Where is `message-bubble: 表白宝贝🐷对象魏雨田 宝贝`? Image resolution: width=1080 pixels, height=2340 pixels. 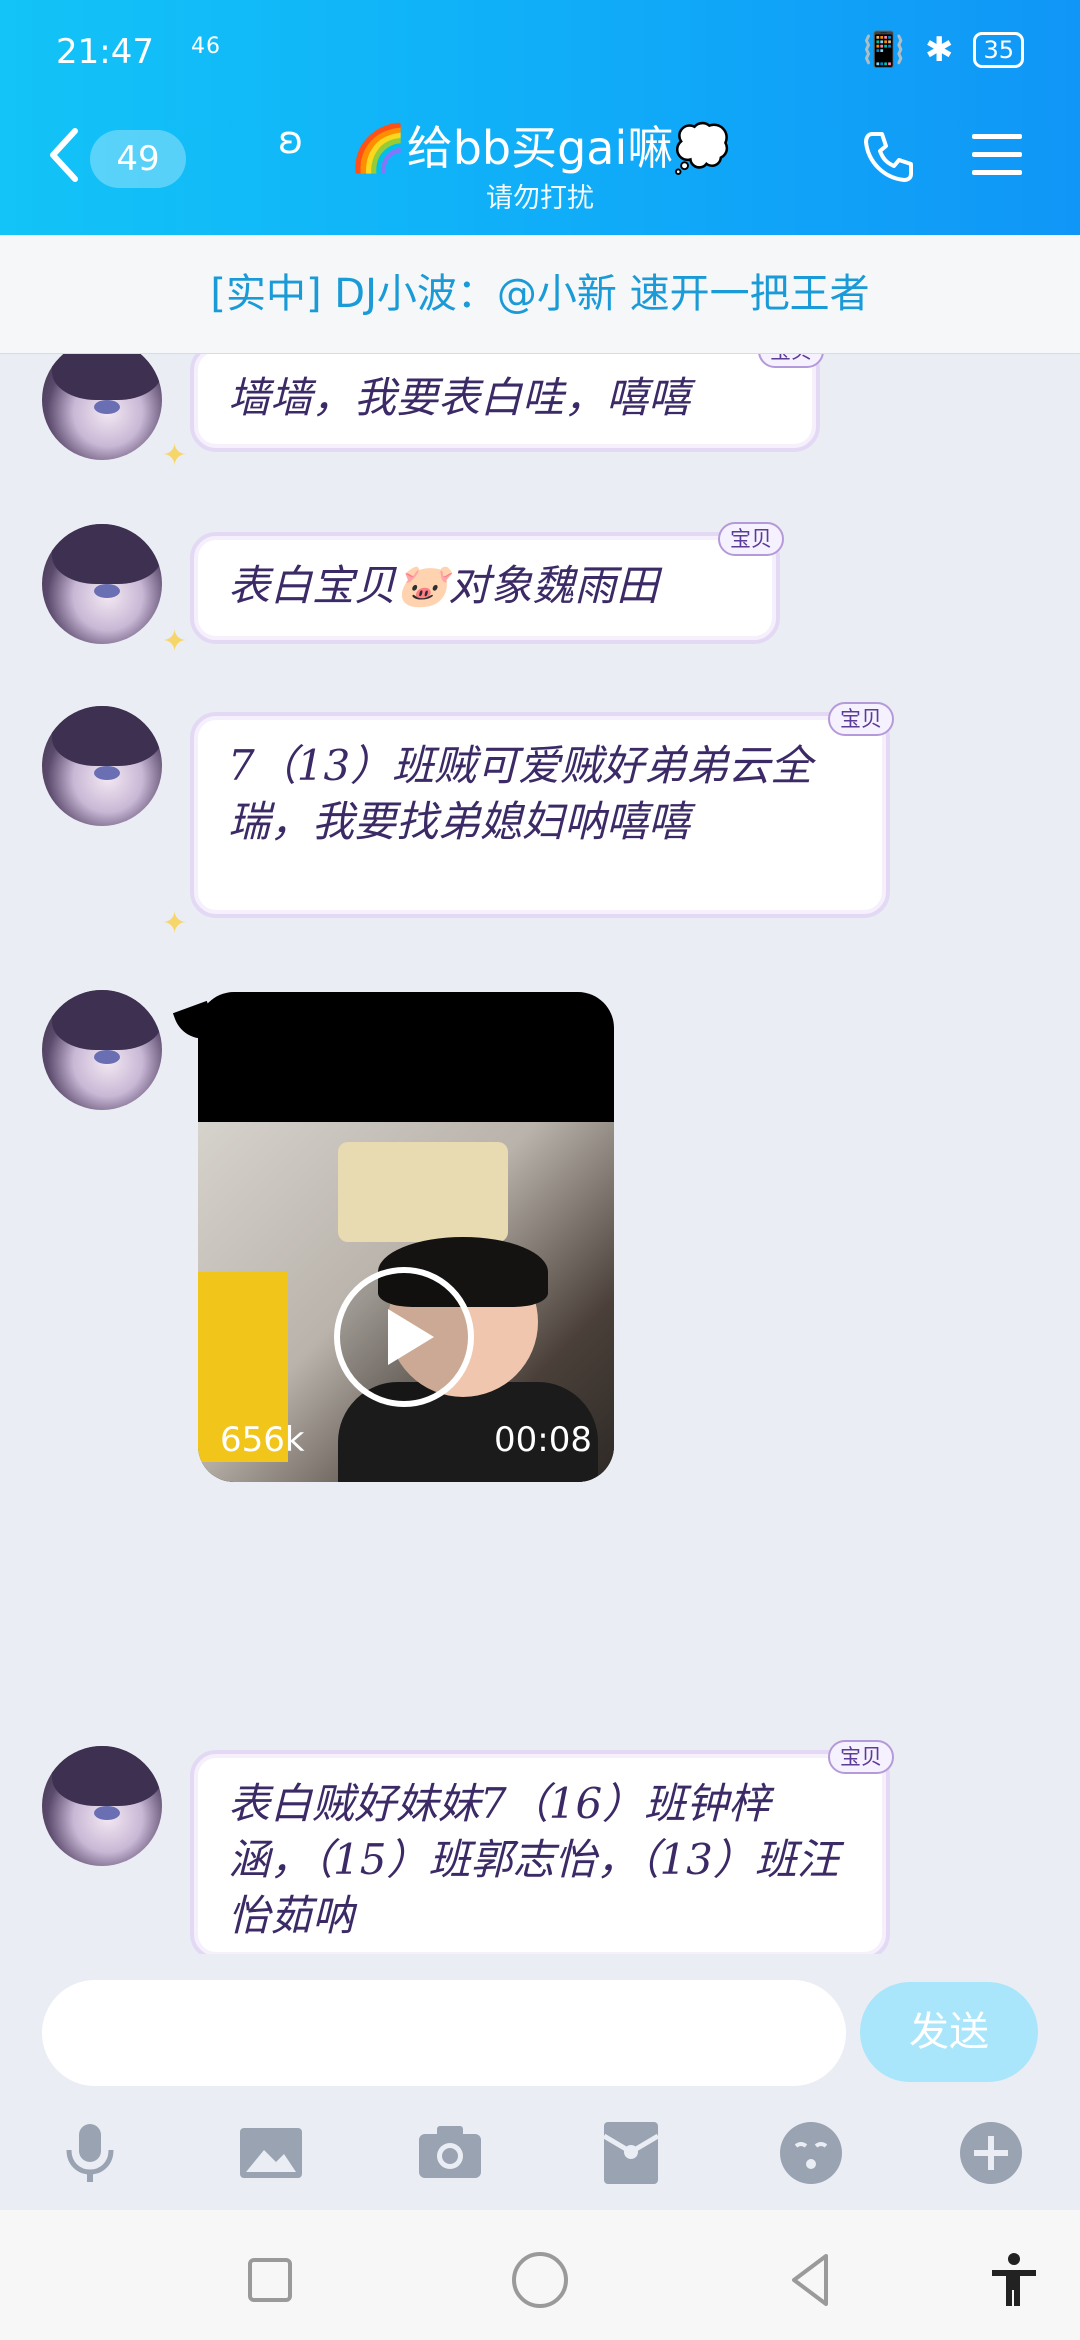 message-bubble: 表白宝贝🐷对象魏雨田 宝贝 is located at coordinates (487, 583).